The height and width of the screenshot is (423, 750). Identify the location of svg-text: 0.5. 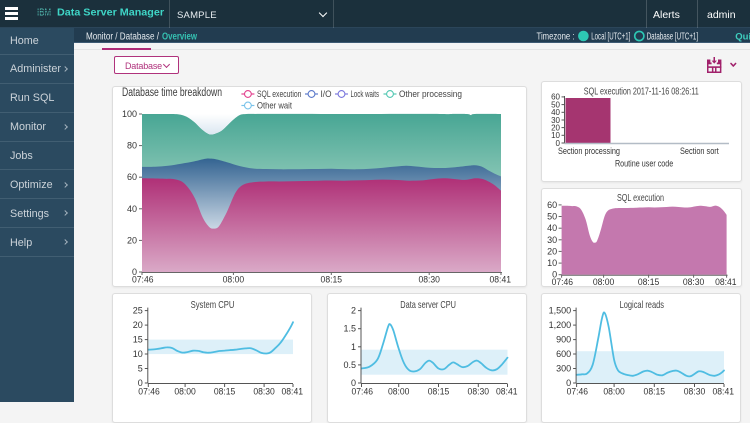
(349, 365).